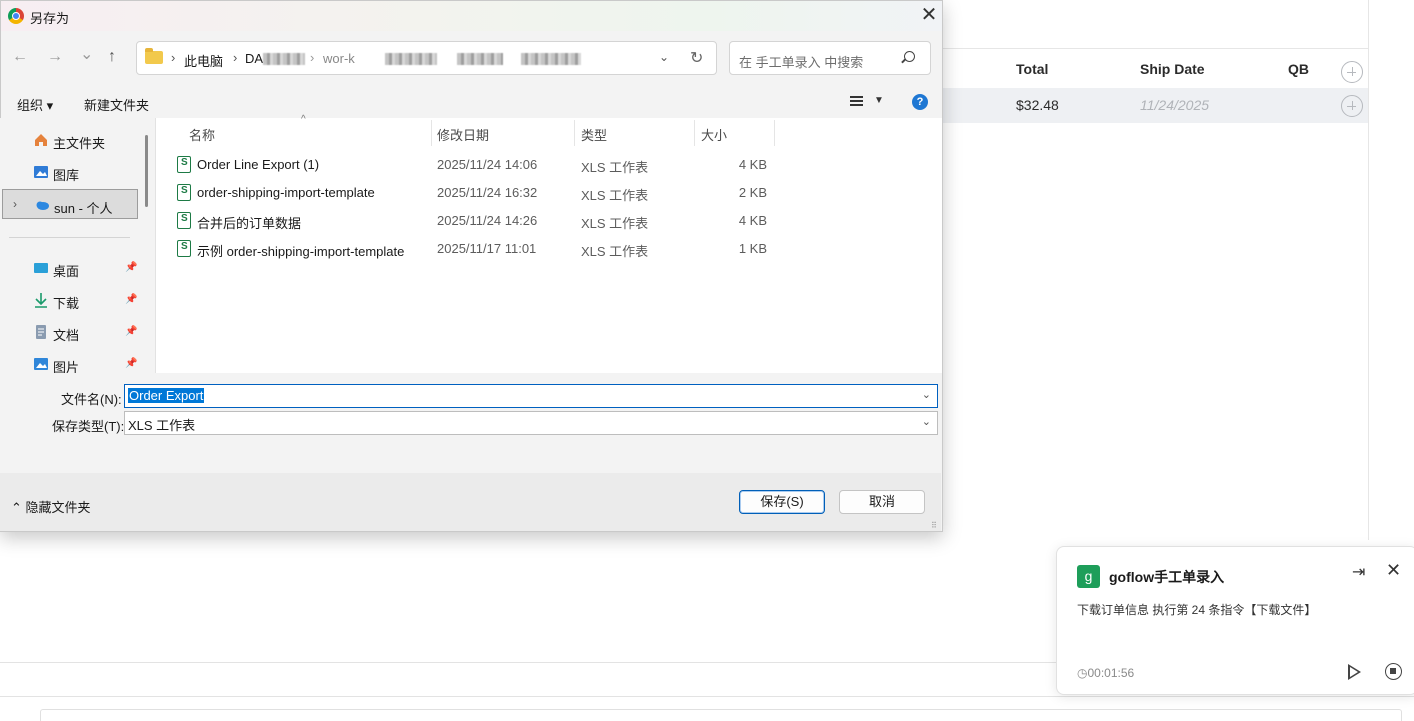 The height and width of the screenshot is (721, 1414). What do you see at coordinates (471, 16) in the screenshot?
I see `dialog-titlebar: 另存为 ✕` at bounding box center [471, 16].